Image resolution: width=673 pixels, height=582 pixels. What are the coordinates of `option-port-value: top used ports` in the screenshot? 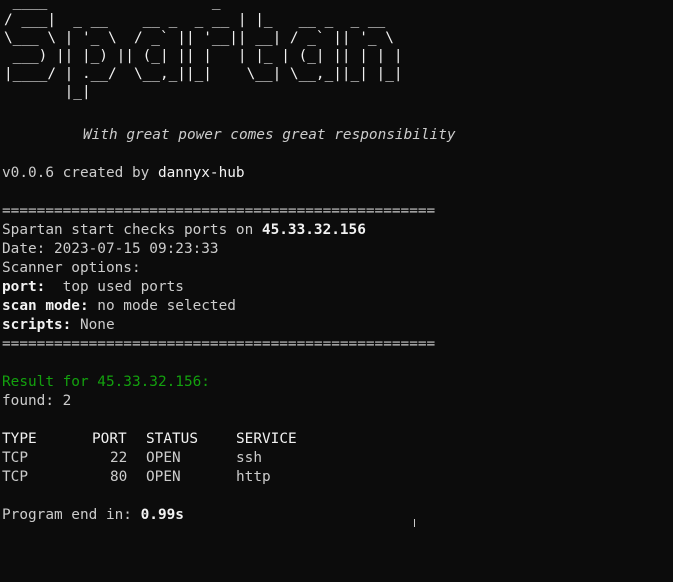 It's located at (114, 287).